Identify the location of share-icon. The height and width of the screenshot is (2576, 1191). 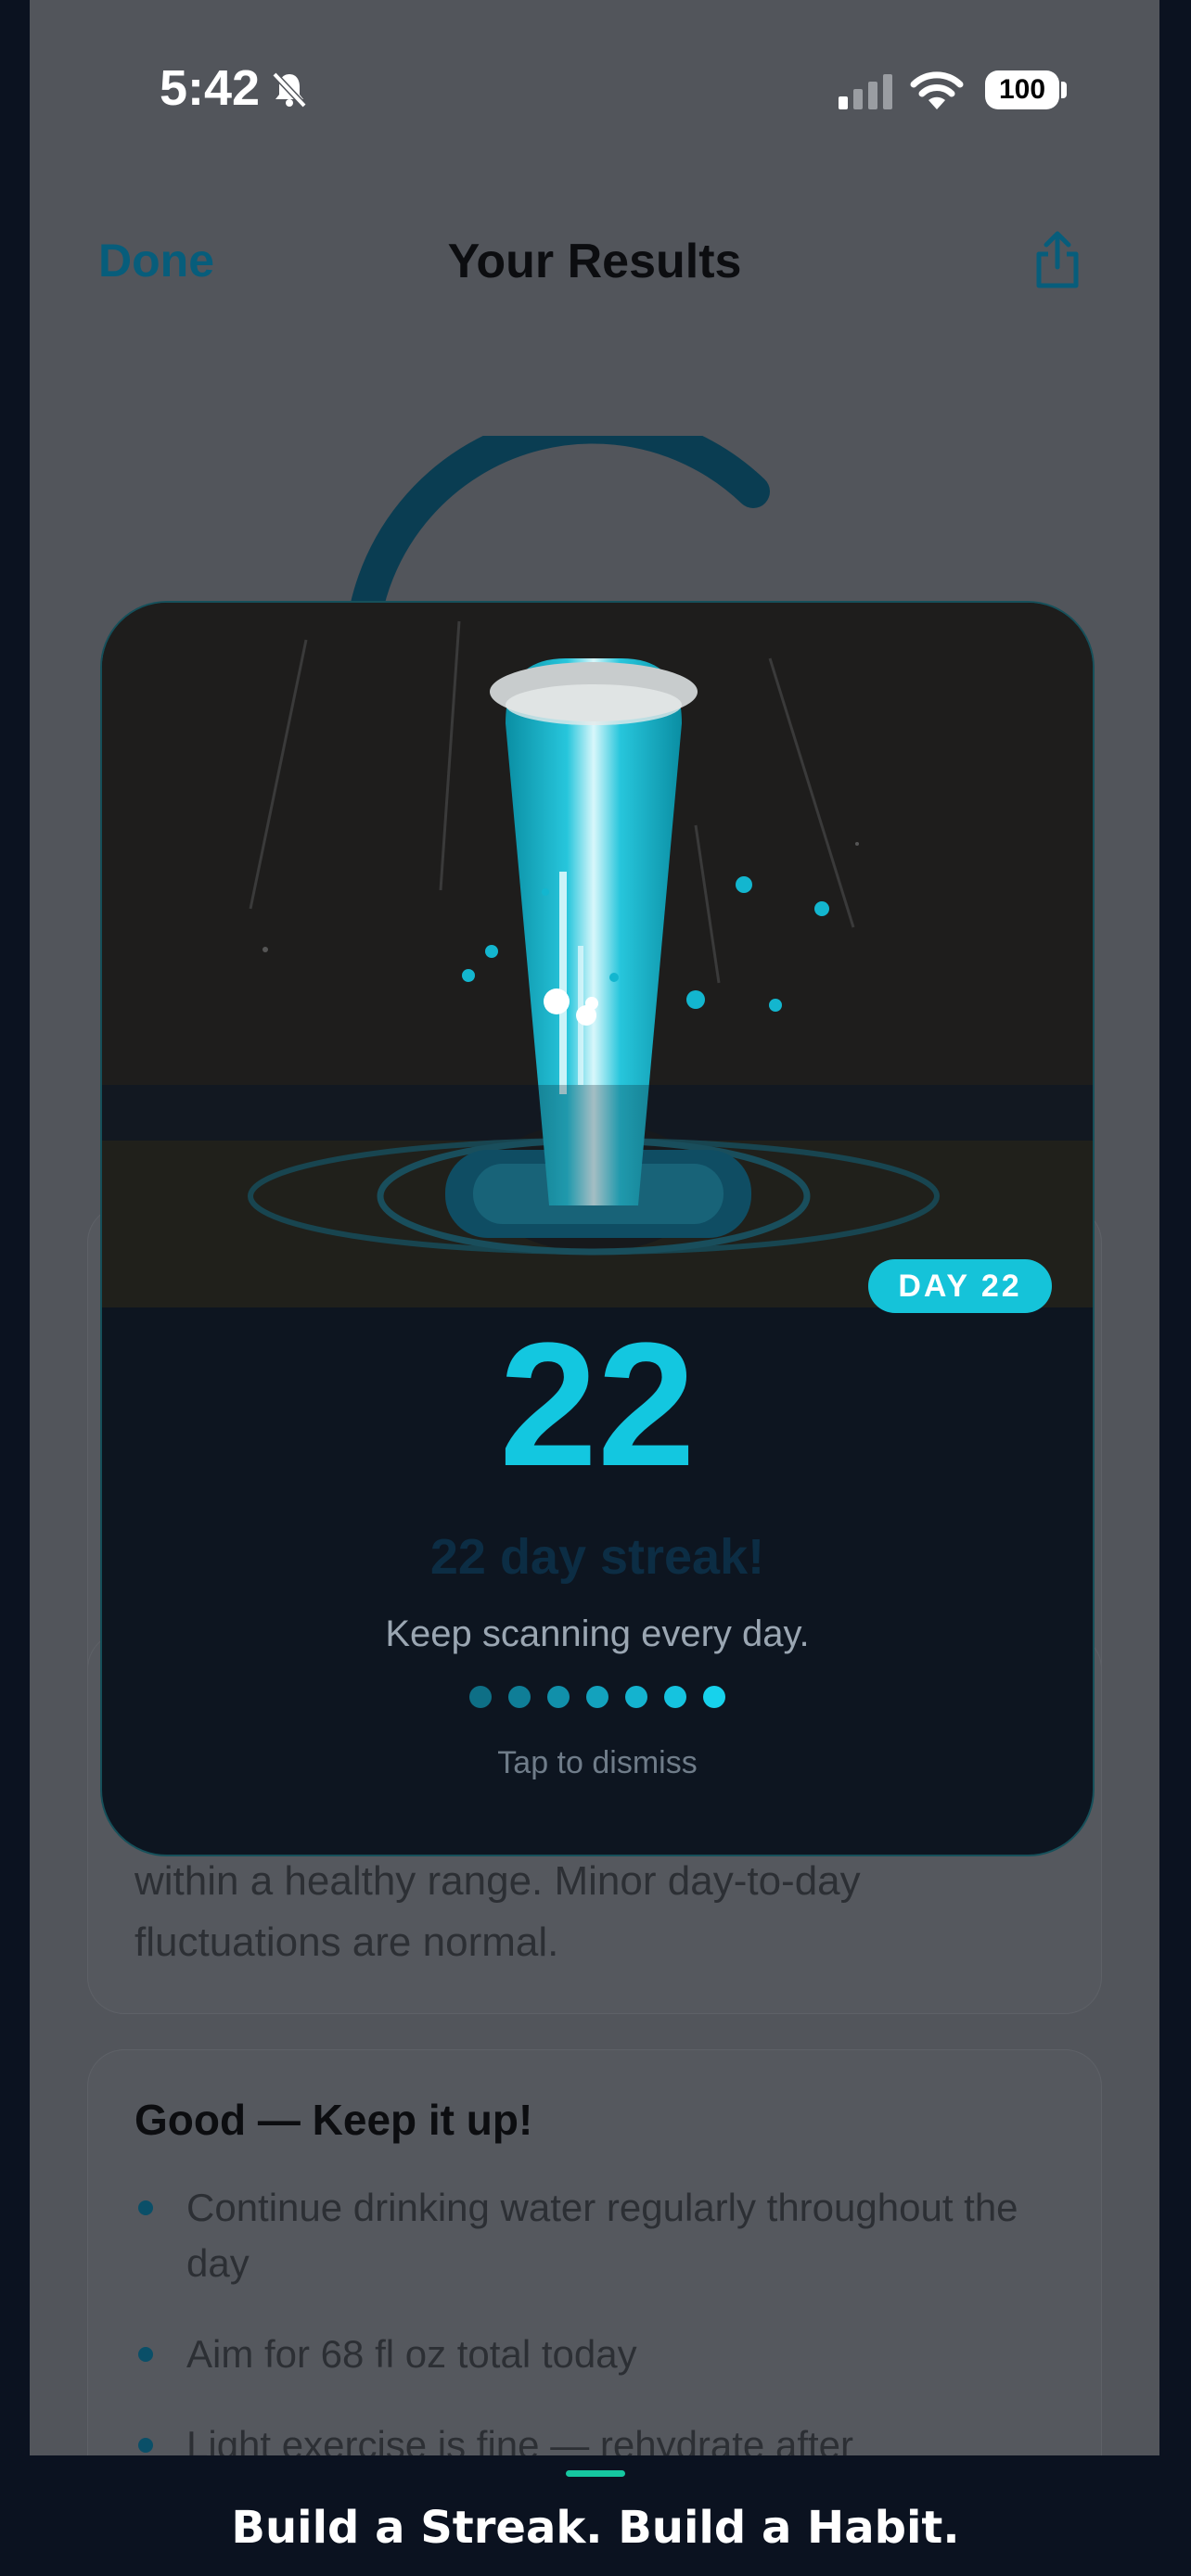
(1057, 262).